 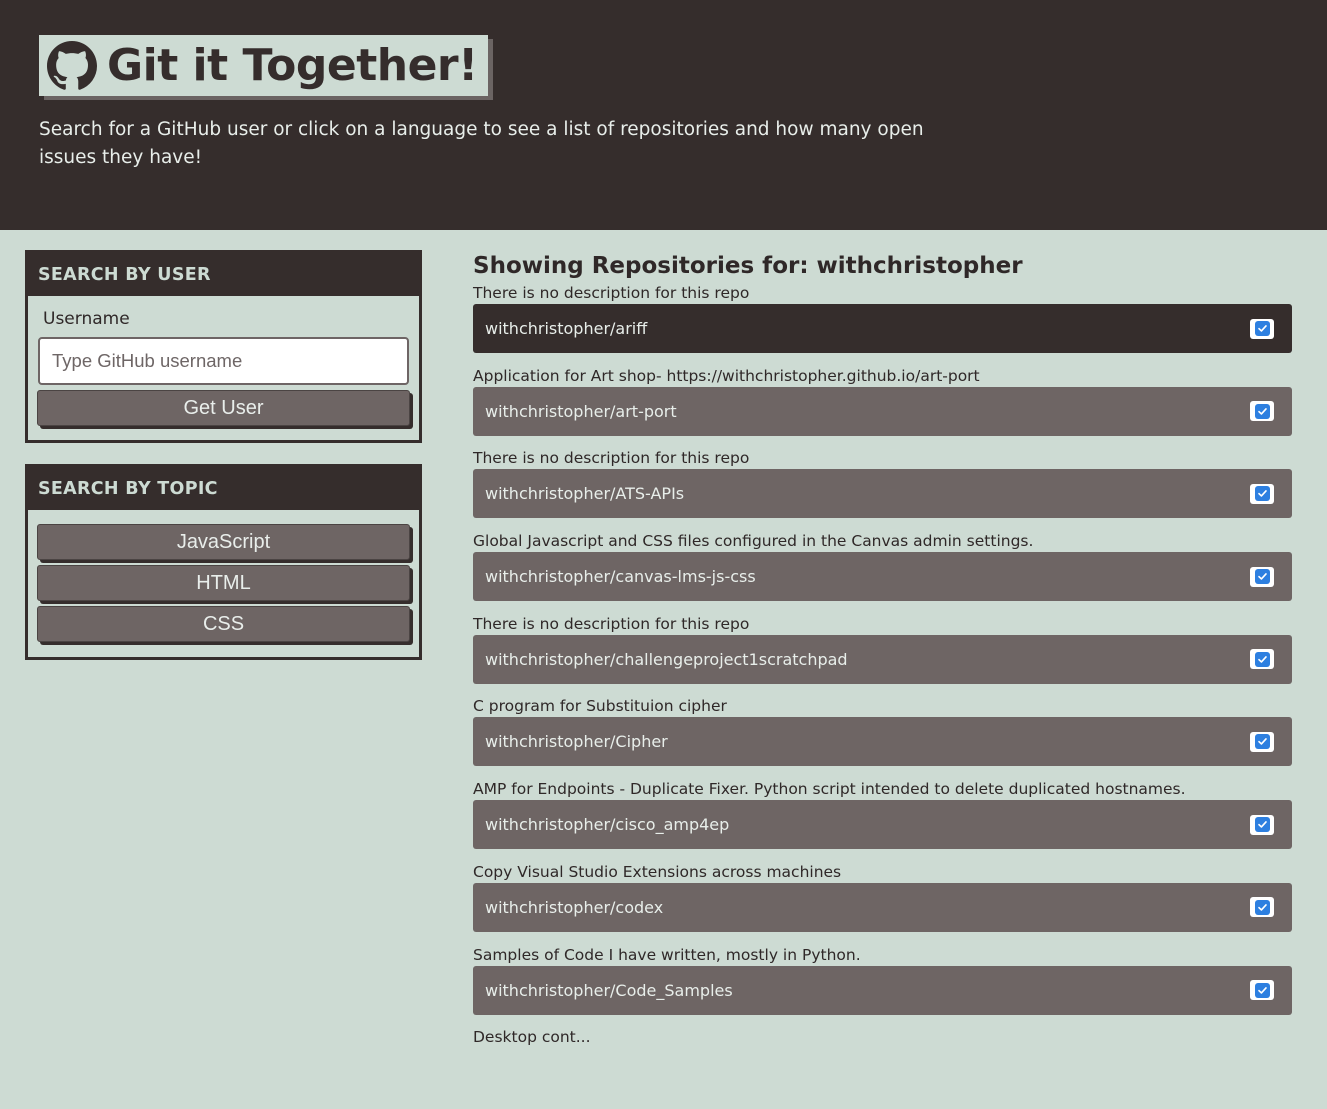 I want to click on search-by-user-panel: SEARCH BY USER Username Get User, so click(x=223, y=346).